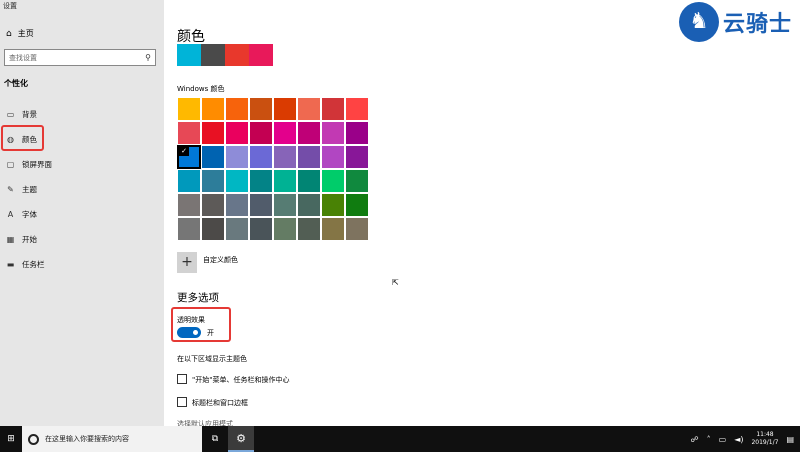 The height and width of the screenshot is (452, 800). What do you see at coordinates (198, 298) in the screenshot?
I see `more-options-title: 更多选项` at bounding box center [198, 298].